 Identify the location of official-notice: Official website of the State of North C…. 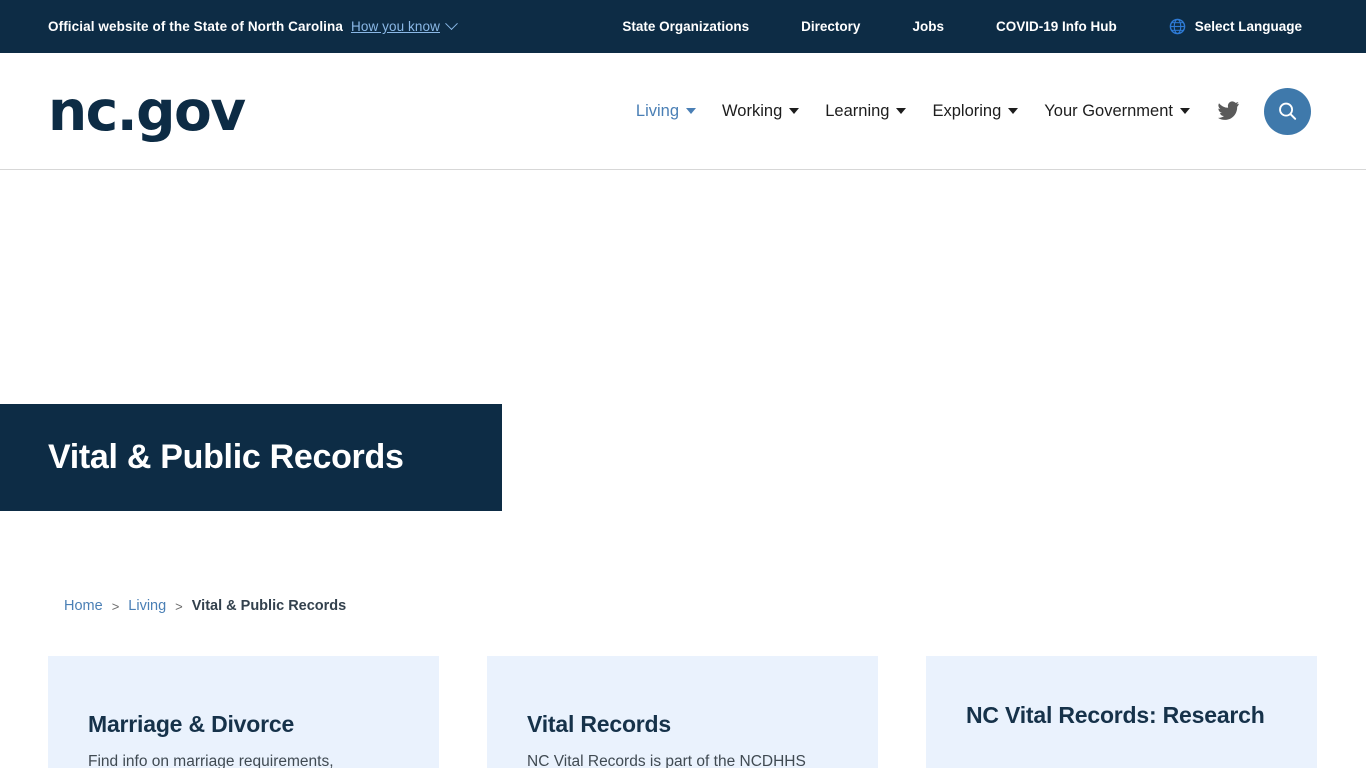
(229, 25).